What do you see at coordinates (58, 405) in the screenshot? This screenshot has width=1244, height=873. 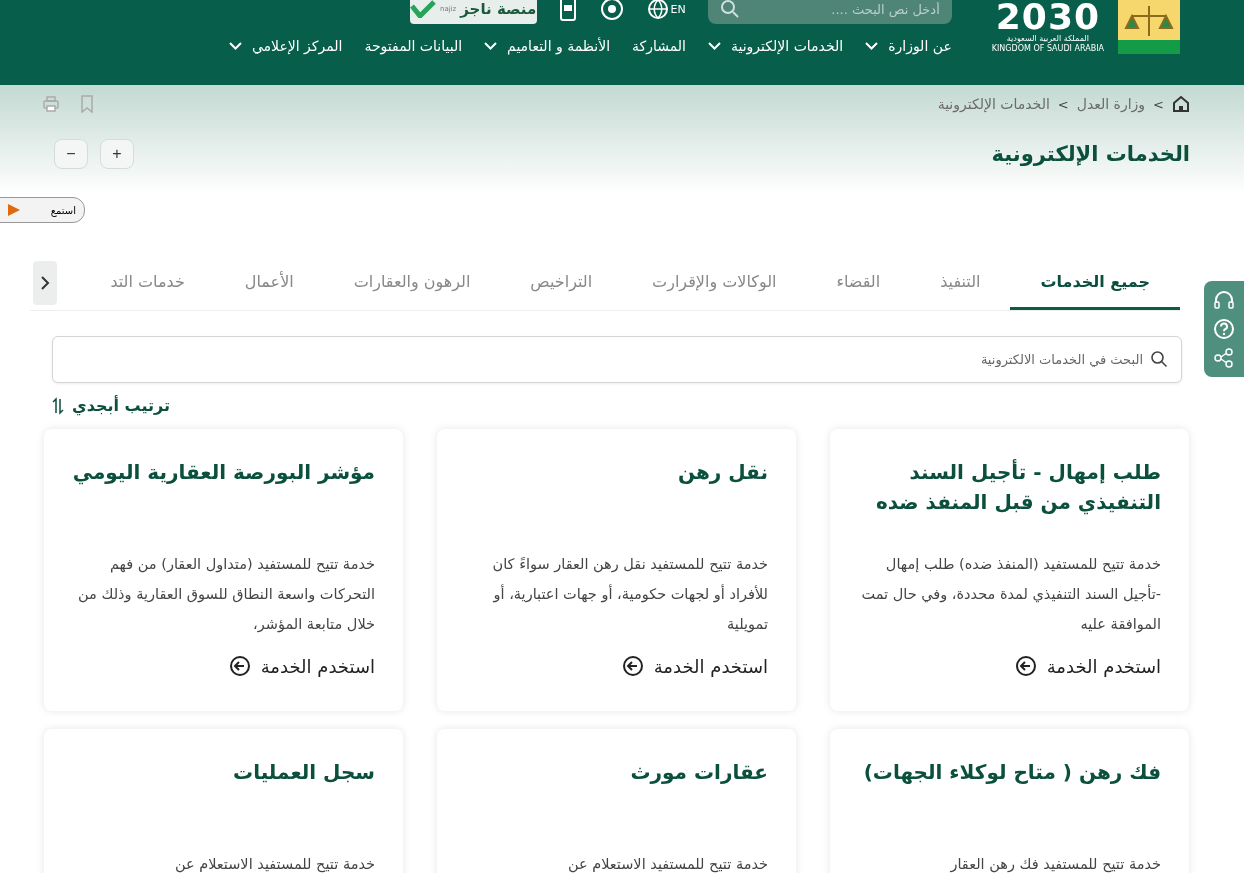 I see `sort-arrows-icon` at bounding box center [58, 405].